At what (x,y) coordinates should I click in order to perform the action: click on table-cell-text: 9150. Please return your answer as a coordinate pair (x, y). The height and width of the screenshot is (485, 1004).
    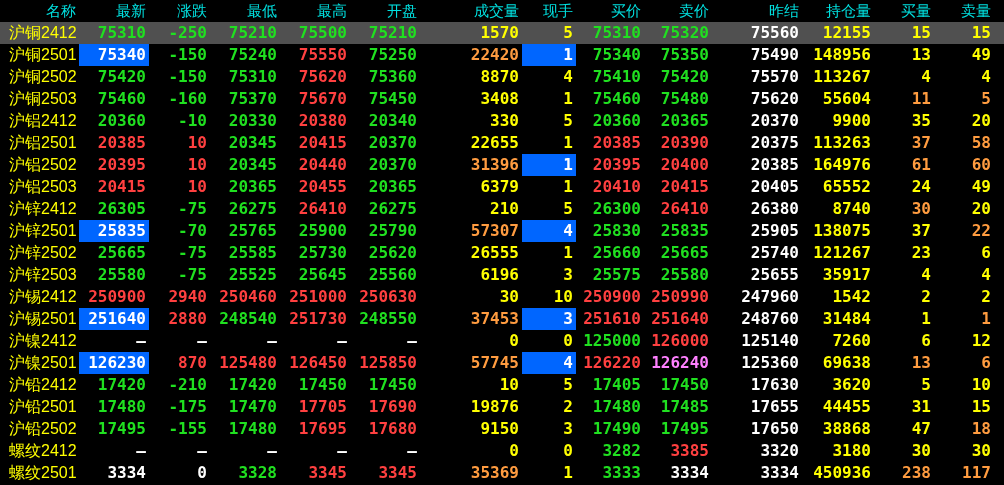
    Looking at the image, I should click on (499, 429).